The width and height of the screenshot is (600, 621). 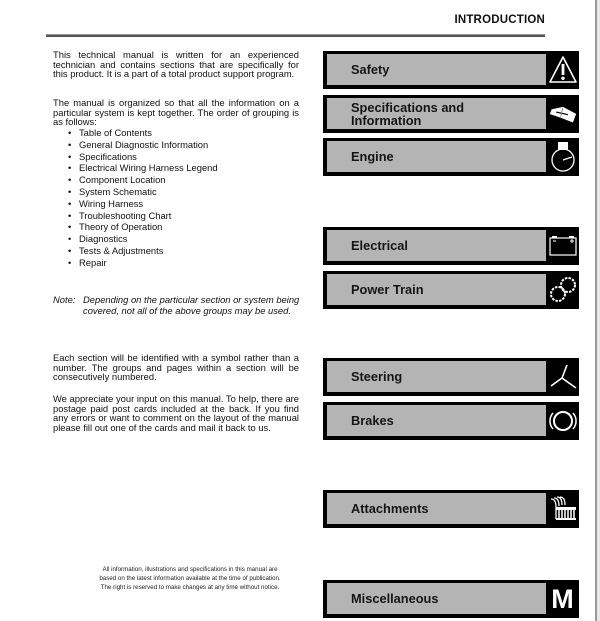 What do you see at coordinates (143, 263) in the screenshot?
I see `list-item: Repair` at bounding box center [143, 263].